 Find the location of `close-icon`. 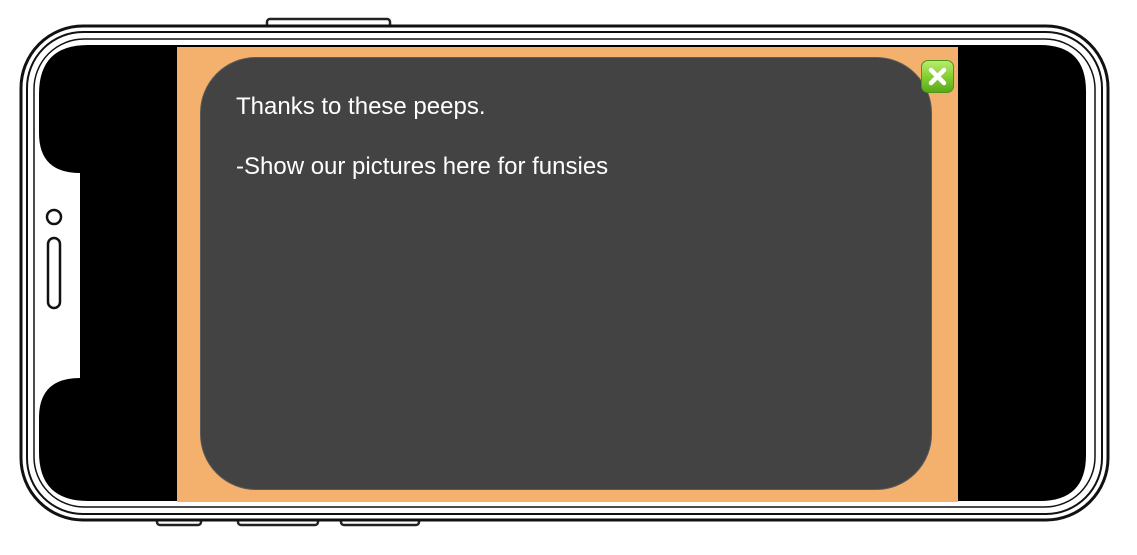

close-icon is located at coordinates (937, 76).